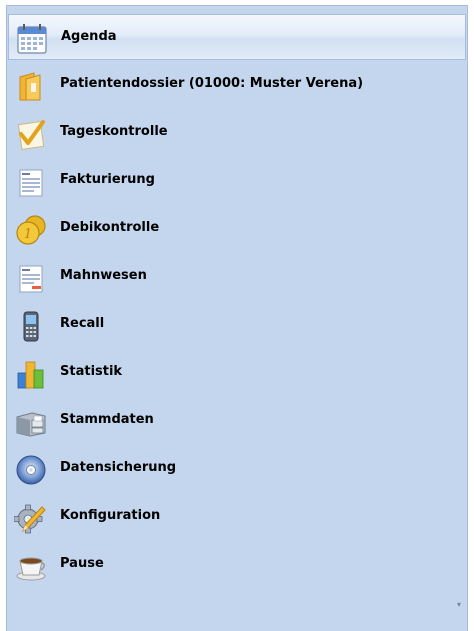 This screenshot has width=474, height=631. What do you see at coordinates (30, 375) in the screenshot?
I see `bar-chart-icon` at bounding box center [30, 375].